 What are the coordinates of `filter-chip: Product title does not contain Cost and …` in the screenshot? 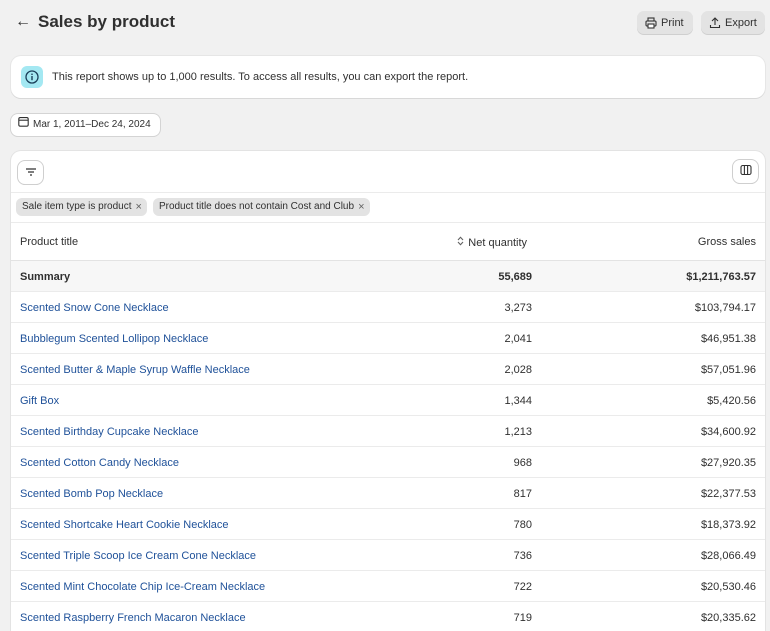 It's located at (261, 207).